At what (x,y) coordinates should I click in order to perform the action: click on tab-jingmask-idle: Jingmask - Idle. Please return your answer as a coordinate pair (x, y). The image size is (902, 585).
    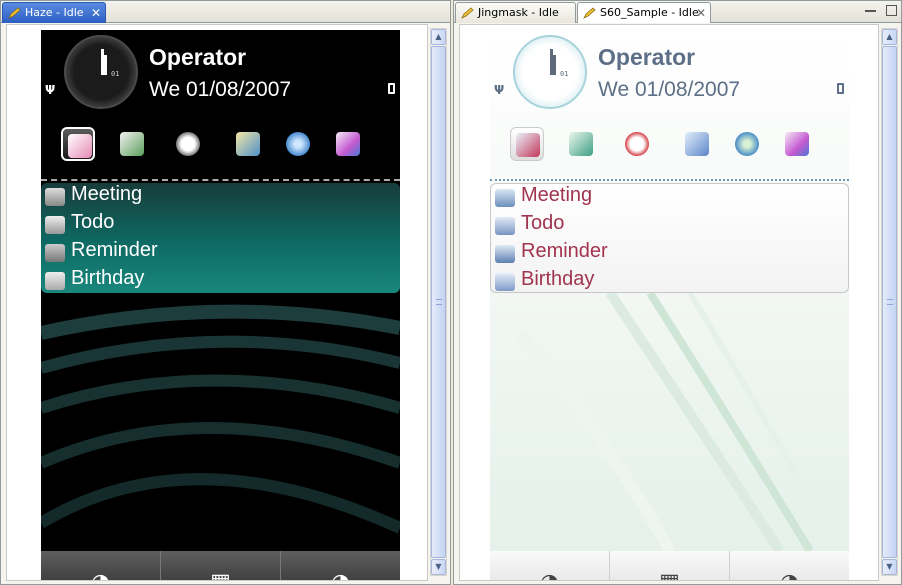
    Looking at the image, I should click on (515, 12).